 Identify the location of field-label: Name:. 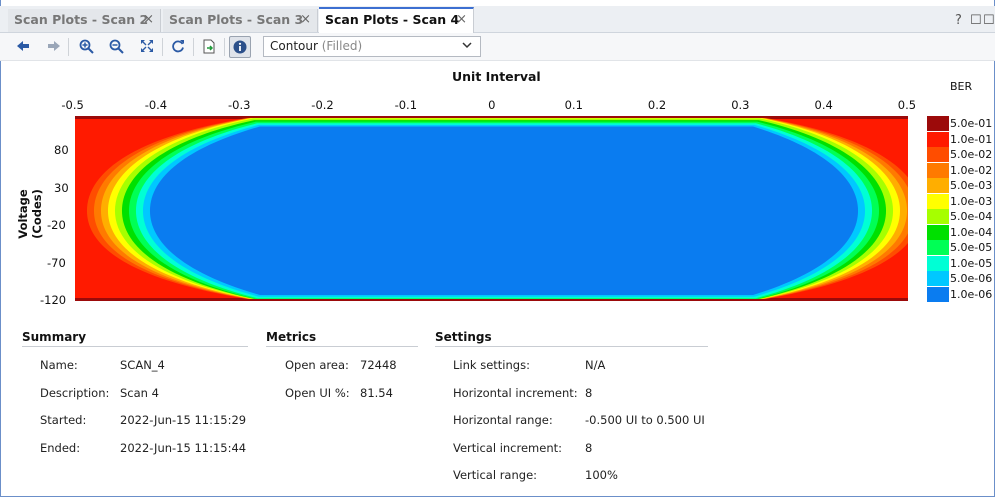
(59, 365).